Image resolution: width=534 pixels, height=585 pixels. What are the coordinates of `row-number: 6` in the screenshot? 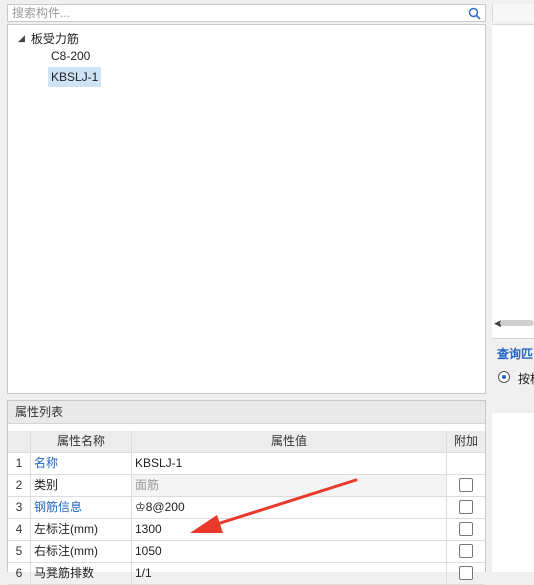 It's located at (19, 573).